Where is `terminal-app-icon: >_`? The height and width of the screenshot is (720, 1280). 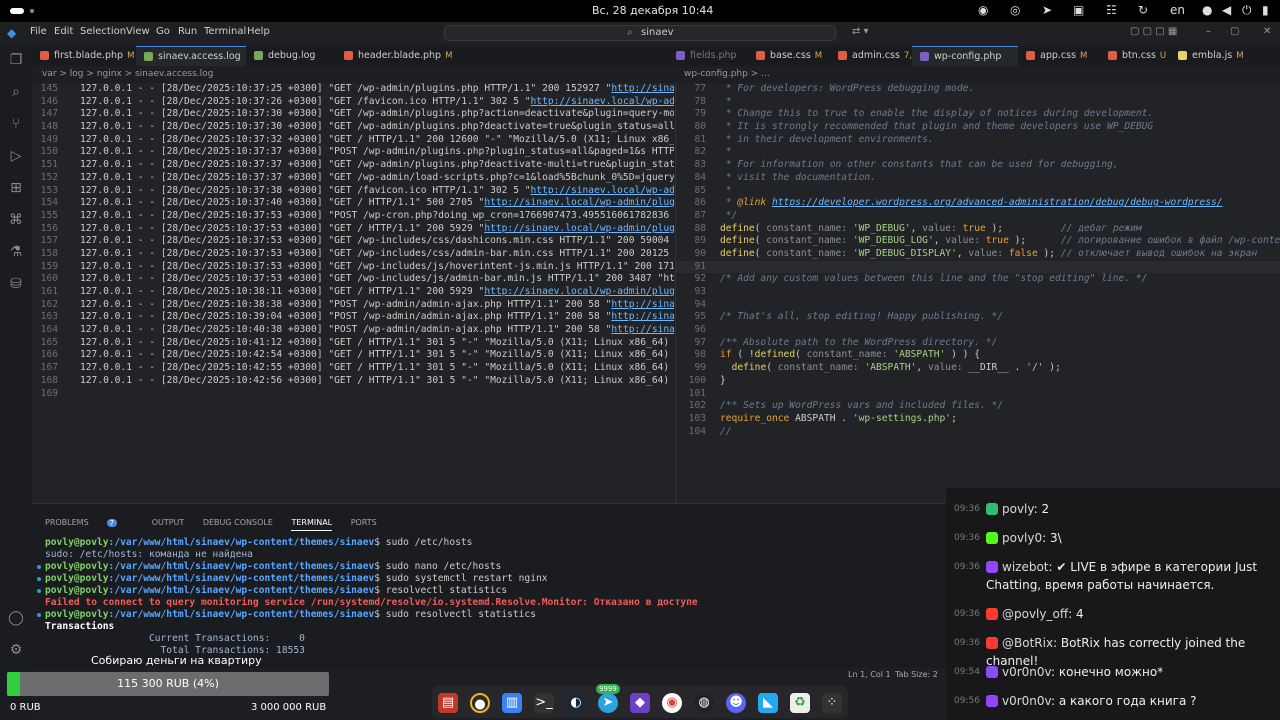
terminal-app-icon: >_ is located at coordinates (544, 703).